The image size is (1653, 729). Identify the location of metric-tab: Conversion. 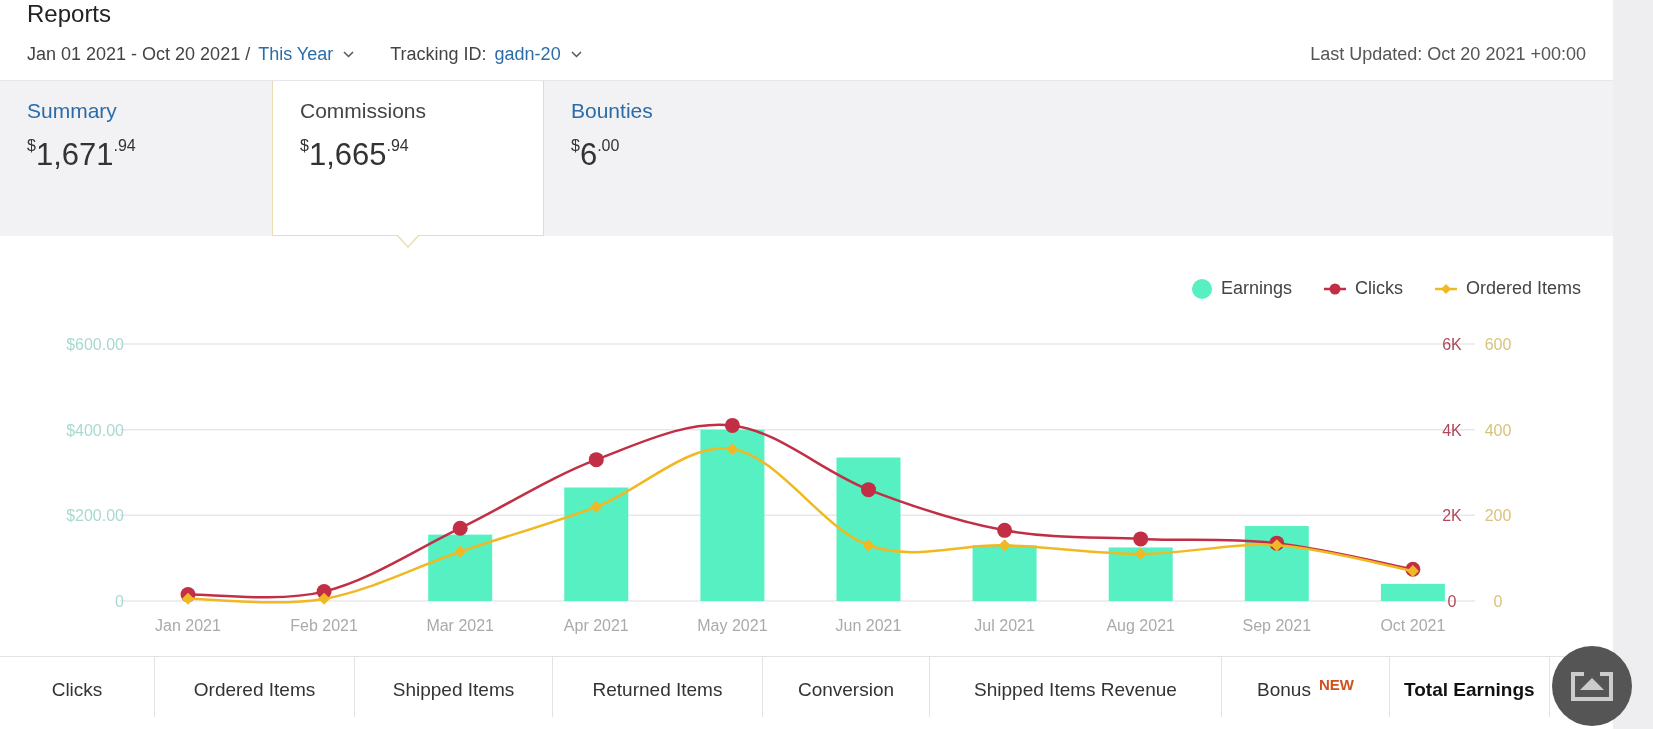
(846, 687).